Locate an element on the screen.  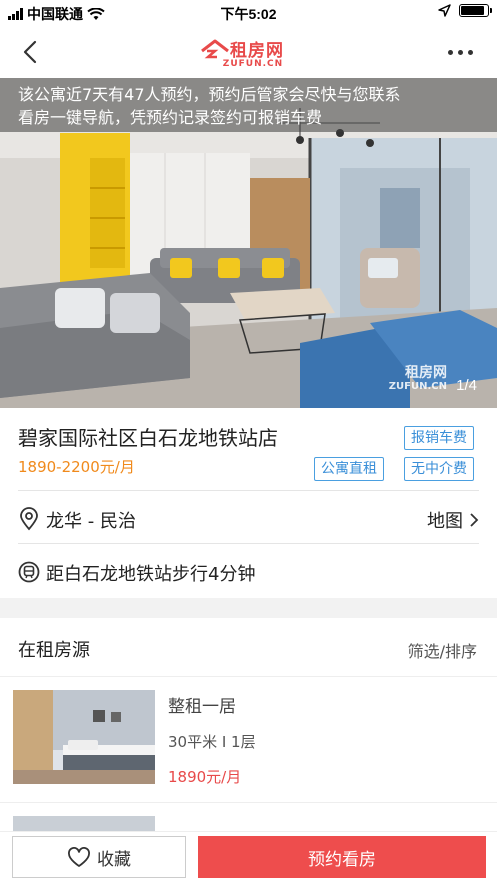
house-logo-icon is located at coordinates (215, 48).